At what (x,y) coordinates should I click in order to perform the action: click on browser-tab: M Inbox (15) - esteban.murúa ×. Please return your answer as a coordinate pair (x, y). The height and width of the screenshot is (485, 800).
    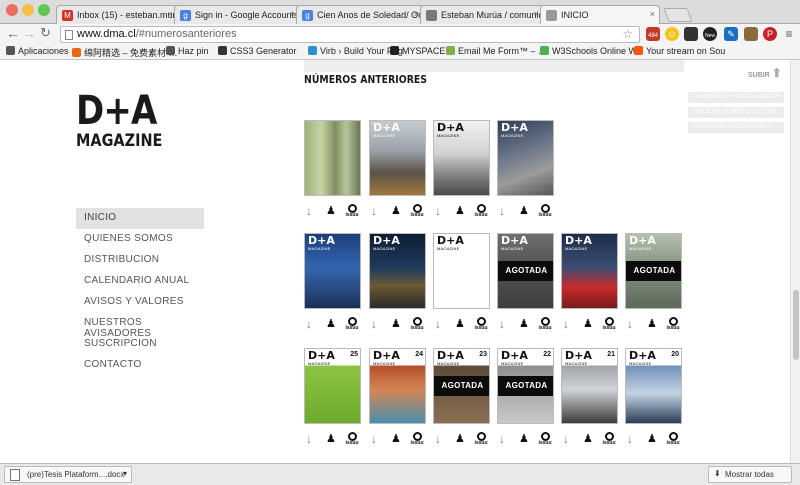
    Looking at the image, I should click on (117, 14).